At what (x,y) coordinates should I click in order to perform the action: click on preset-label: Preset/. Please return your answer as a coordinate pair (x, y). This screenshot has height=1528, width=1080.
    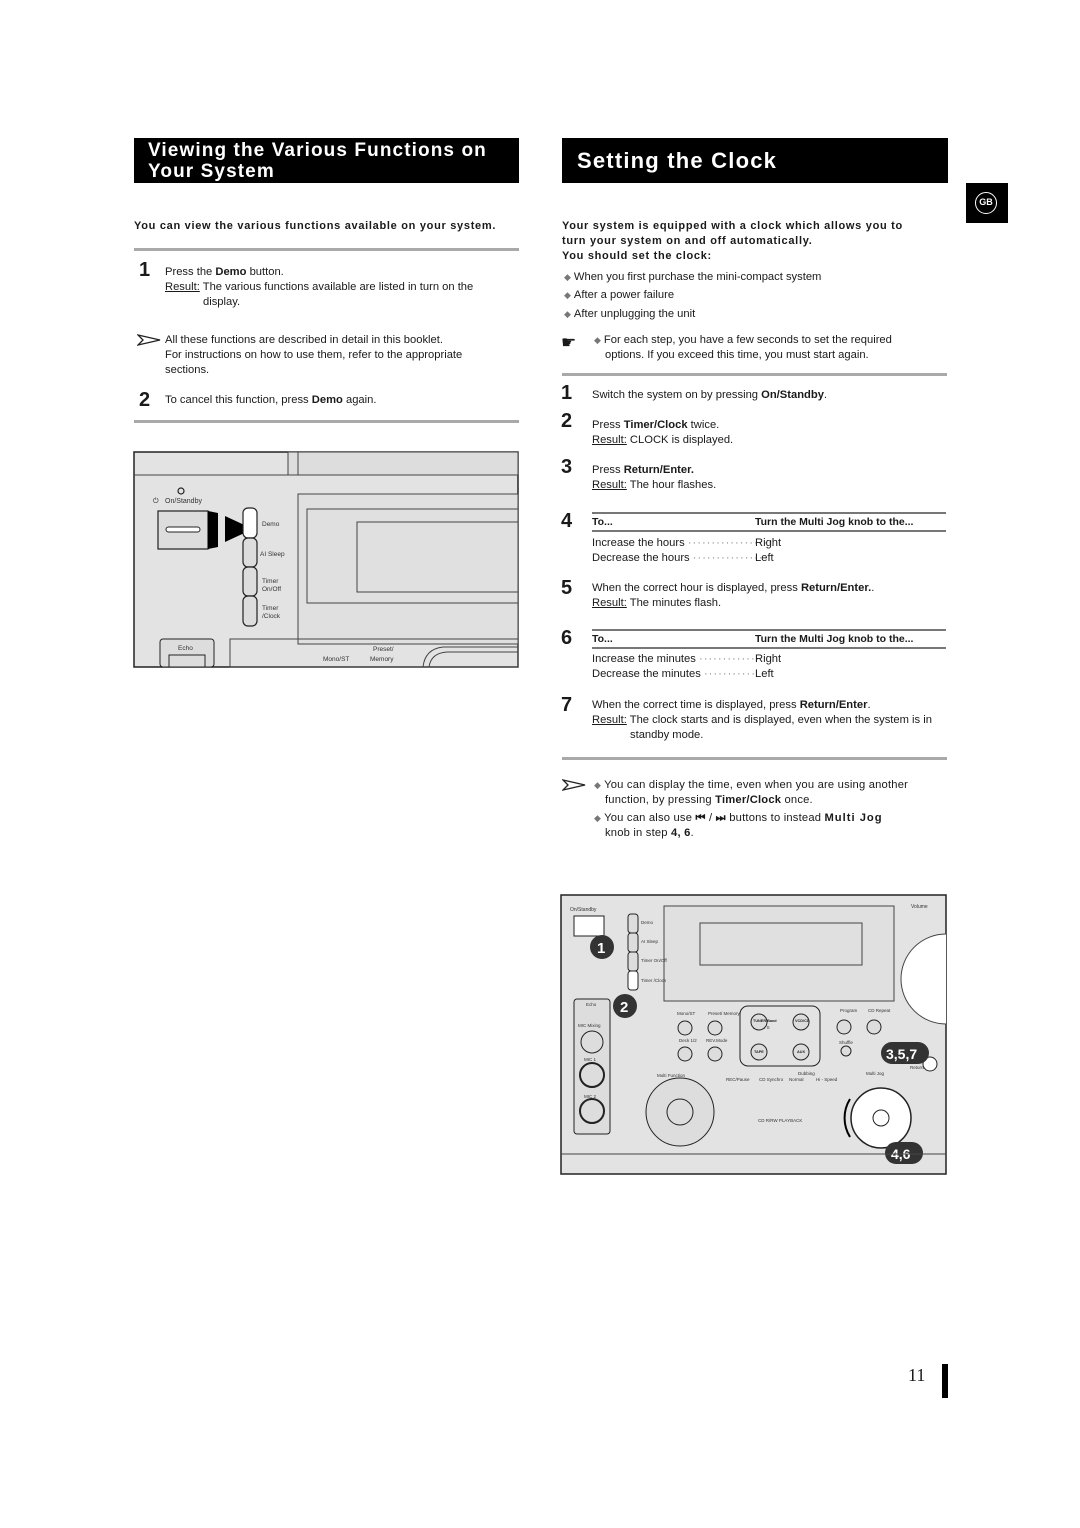
    Looking at the image, I should click on (383, 649).